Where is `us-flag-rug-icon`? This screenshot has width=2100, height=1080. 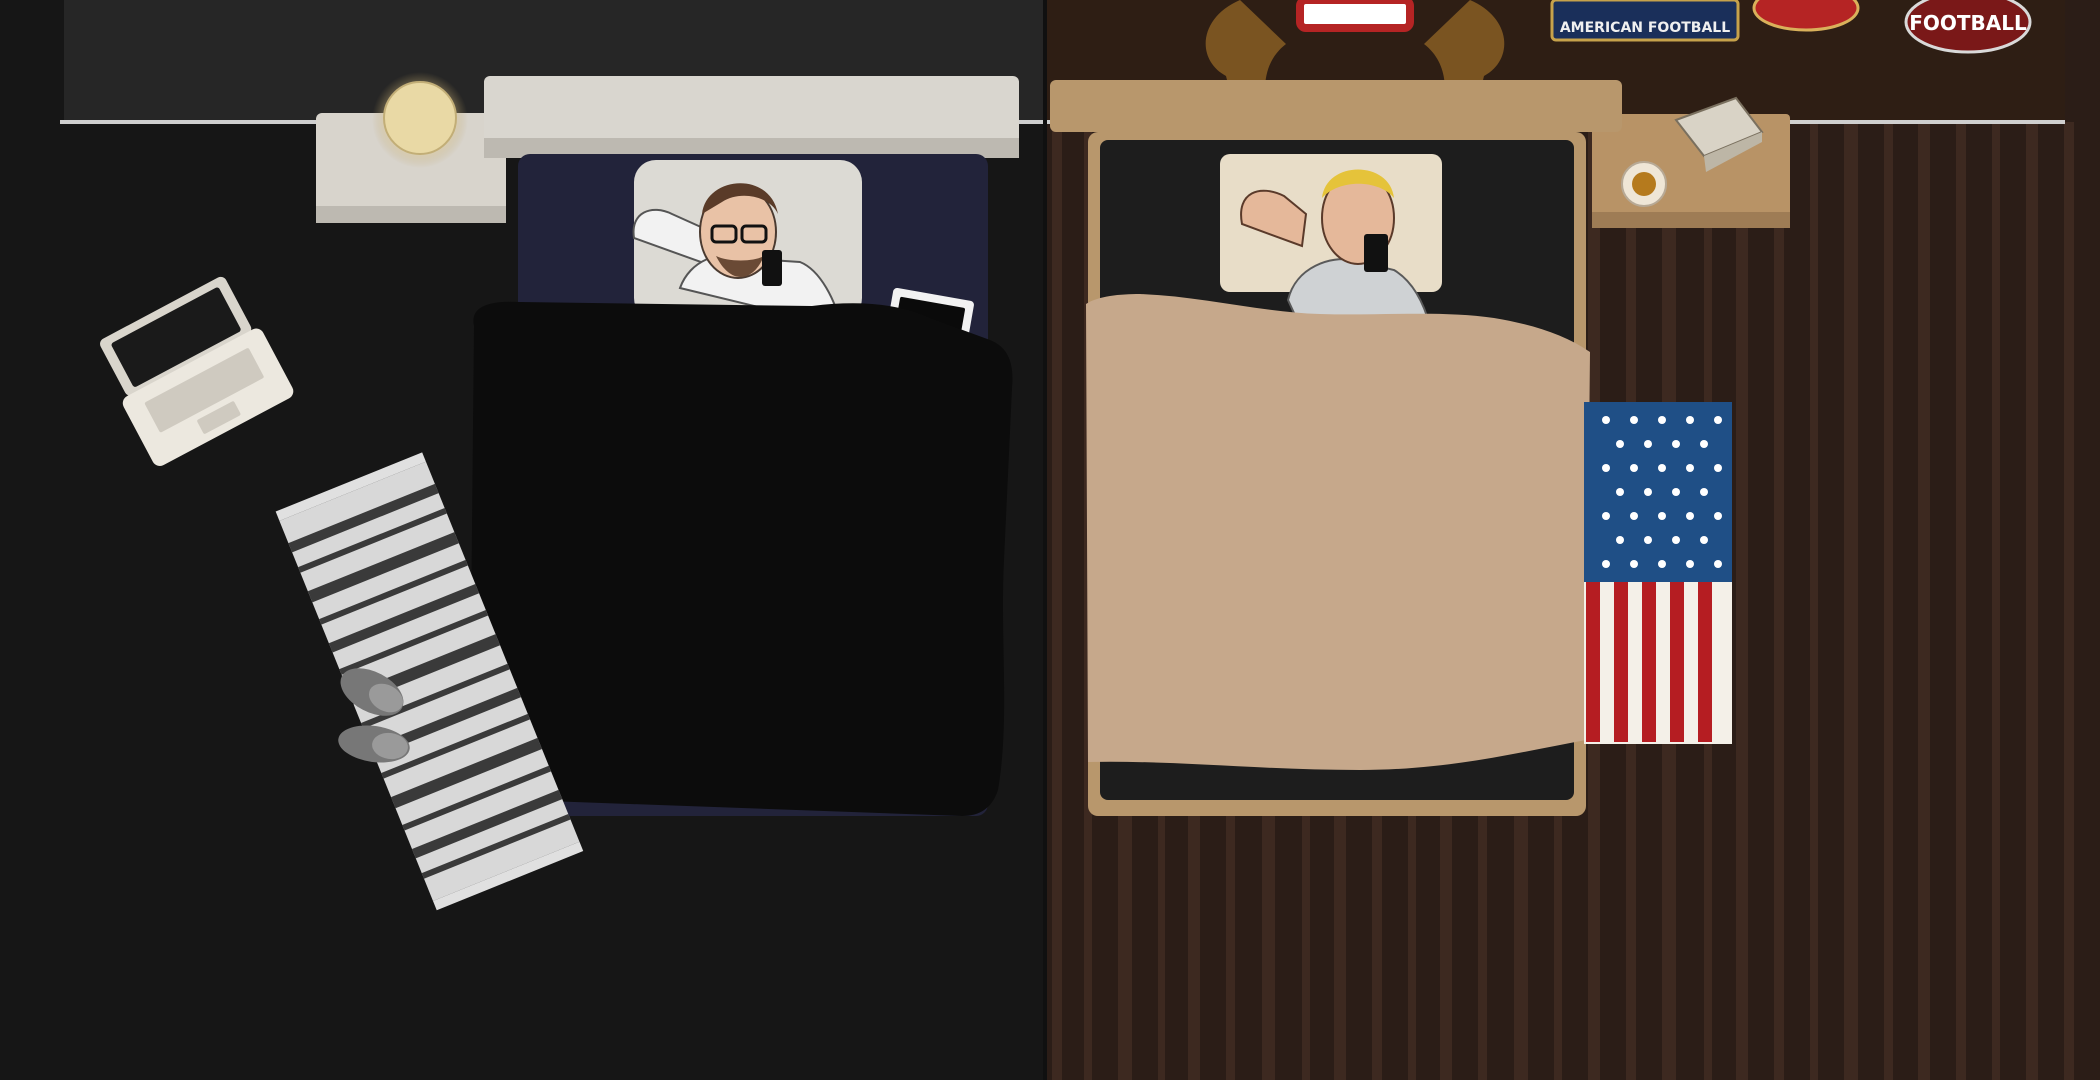 us-flag-rug-icon is located at coordinates (1658, 573).